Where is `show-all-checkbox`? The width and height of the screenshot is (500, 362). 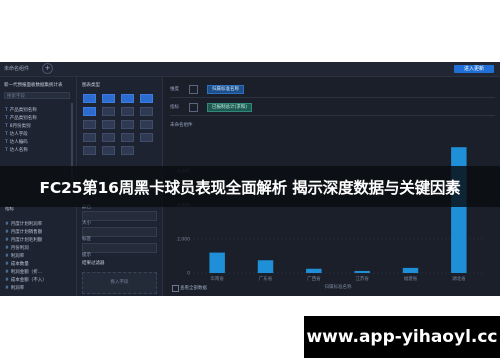 show-all-checkbox is located at coordinates (175, 288).